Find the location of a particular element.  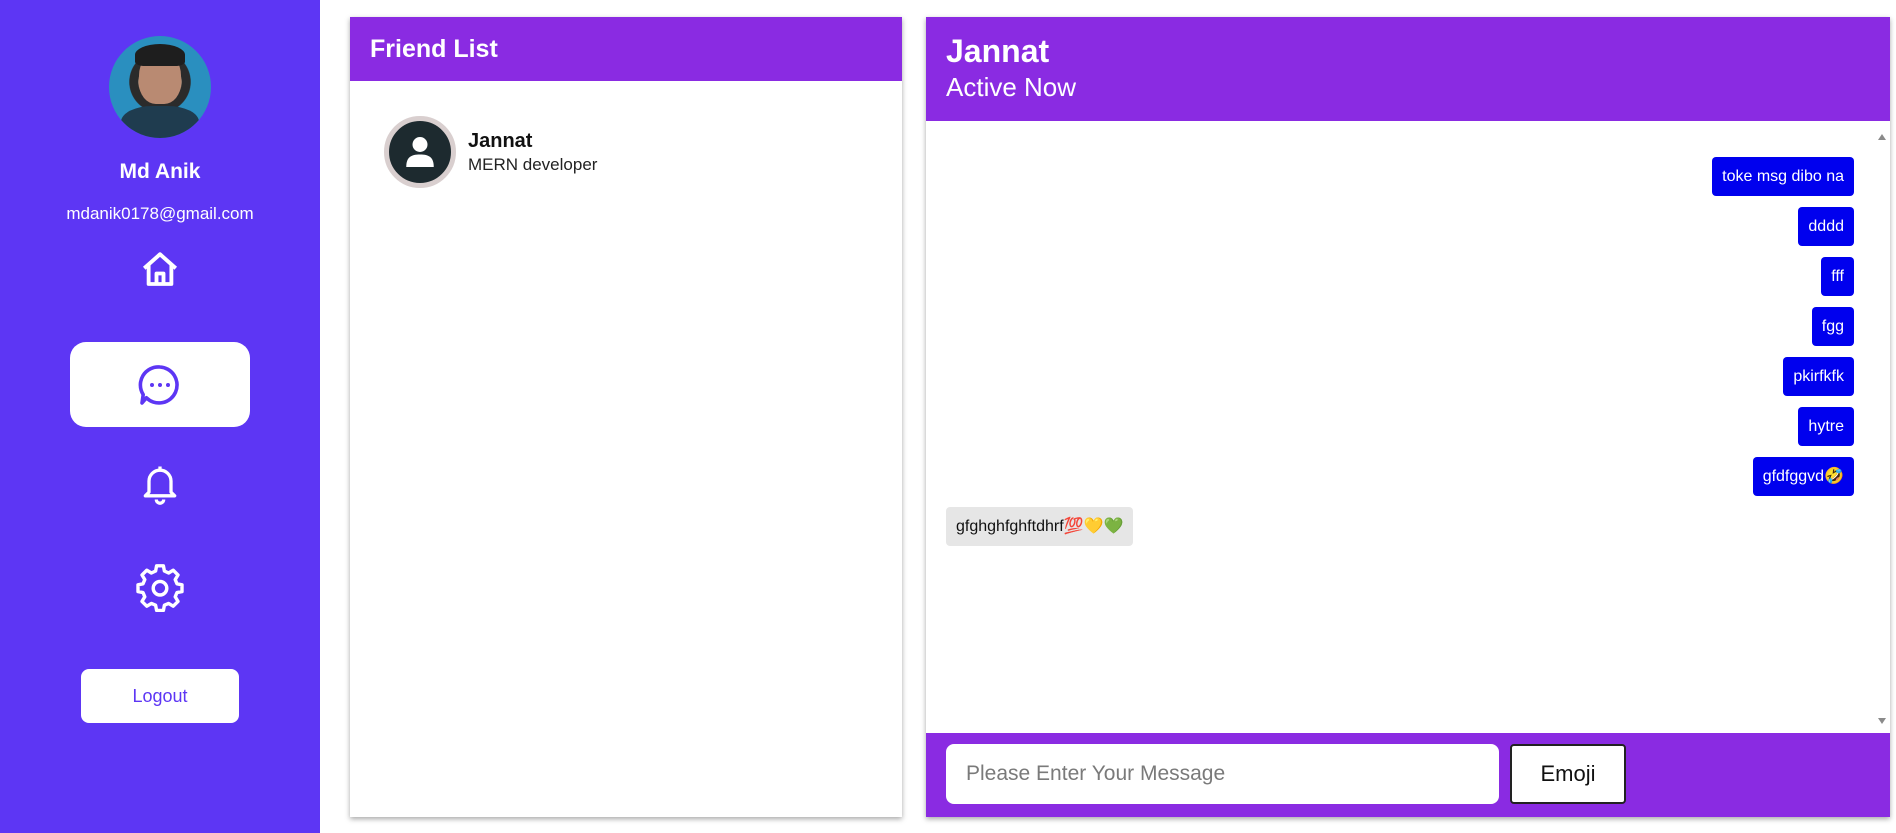

sent-message: fgg is located at coordinates (1832, 326).